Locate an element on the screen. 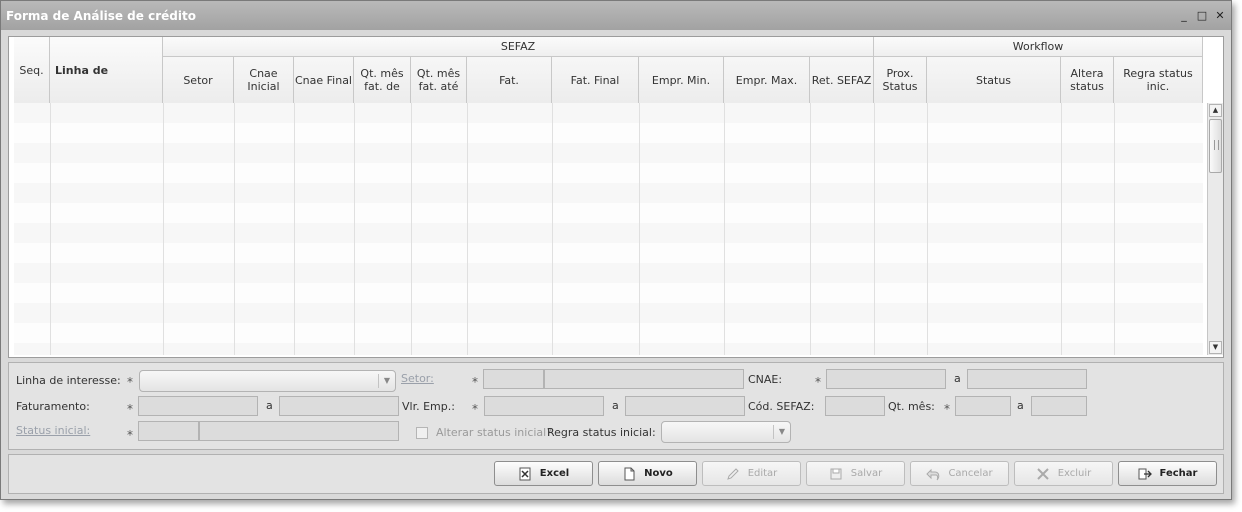 This screenshot has width=1242, height=512. col-header-setor: Setor is located at coordinates (198, 80).